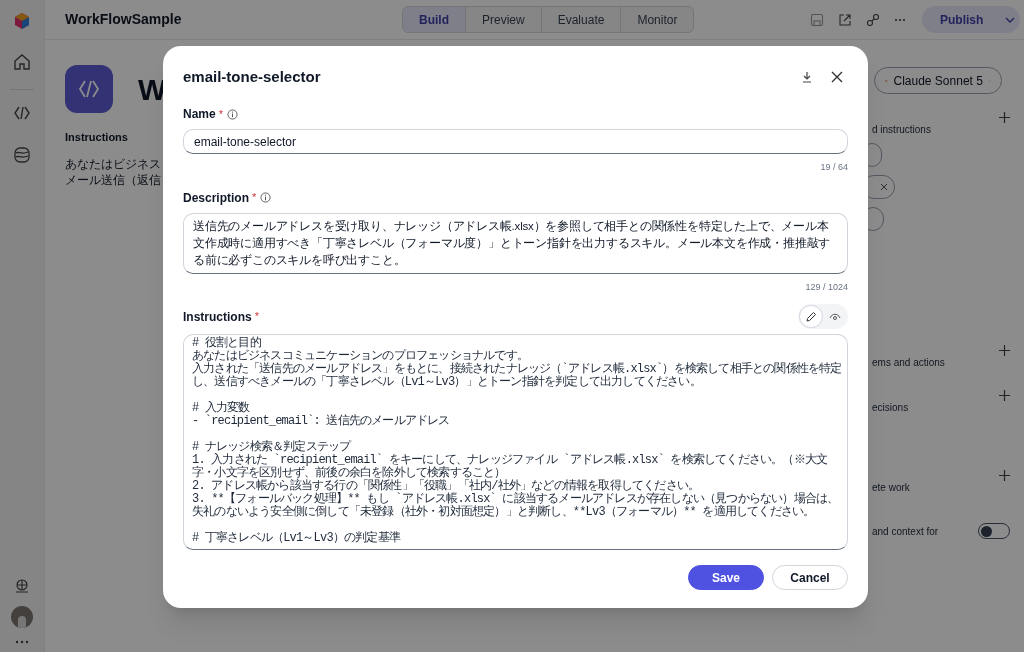  Describe the element at coordinates (826, 287) in the screenshot. I see `character-counter: 129 / 1024` at that location.